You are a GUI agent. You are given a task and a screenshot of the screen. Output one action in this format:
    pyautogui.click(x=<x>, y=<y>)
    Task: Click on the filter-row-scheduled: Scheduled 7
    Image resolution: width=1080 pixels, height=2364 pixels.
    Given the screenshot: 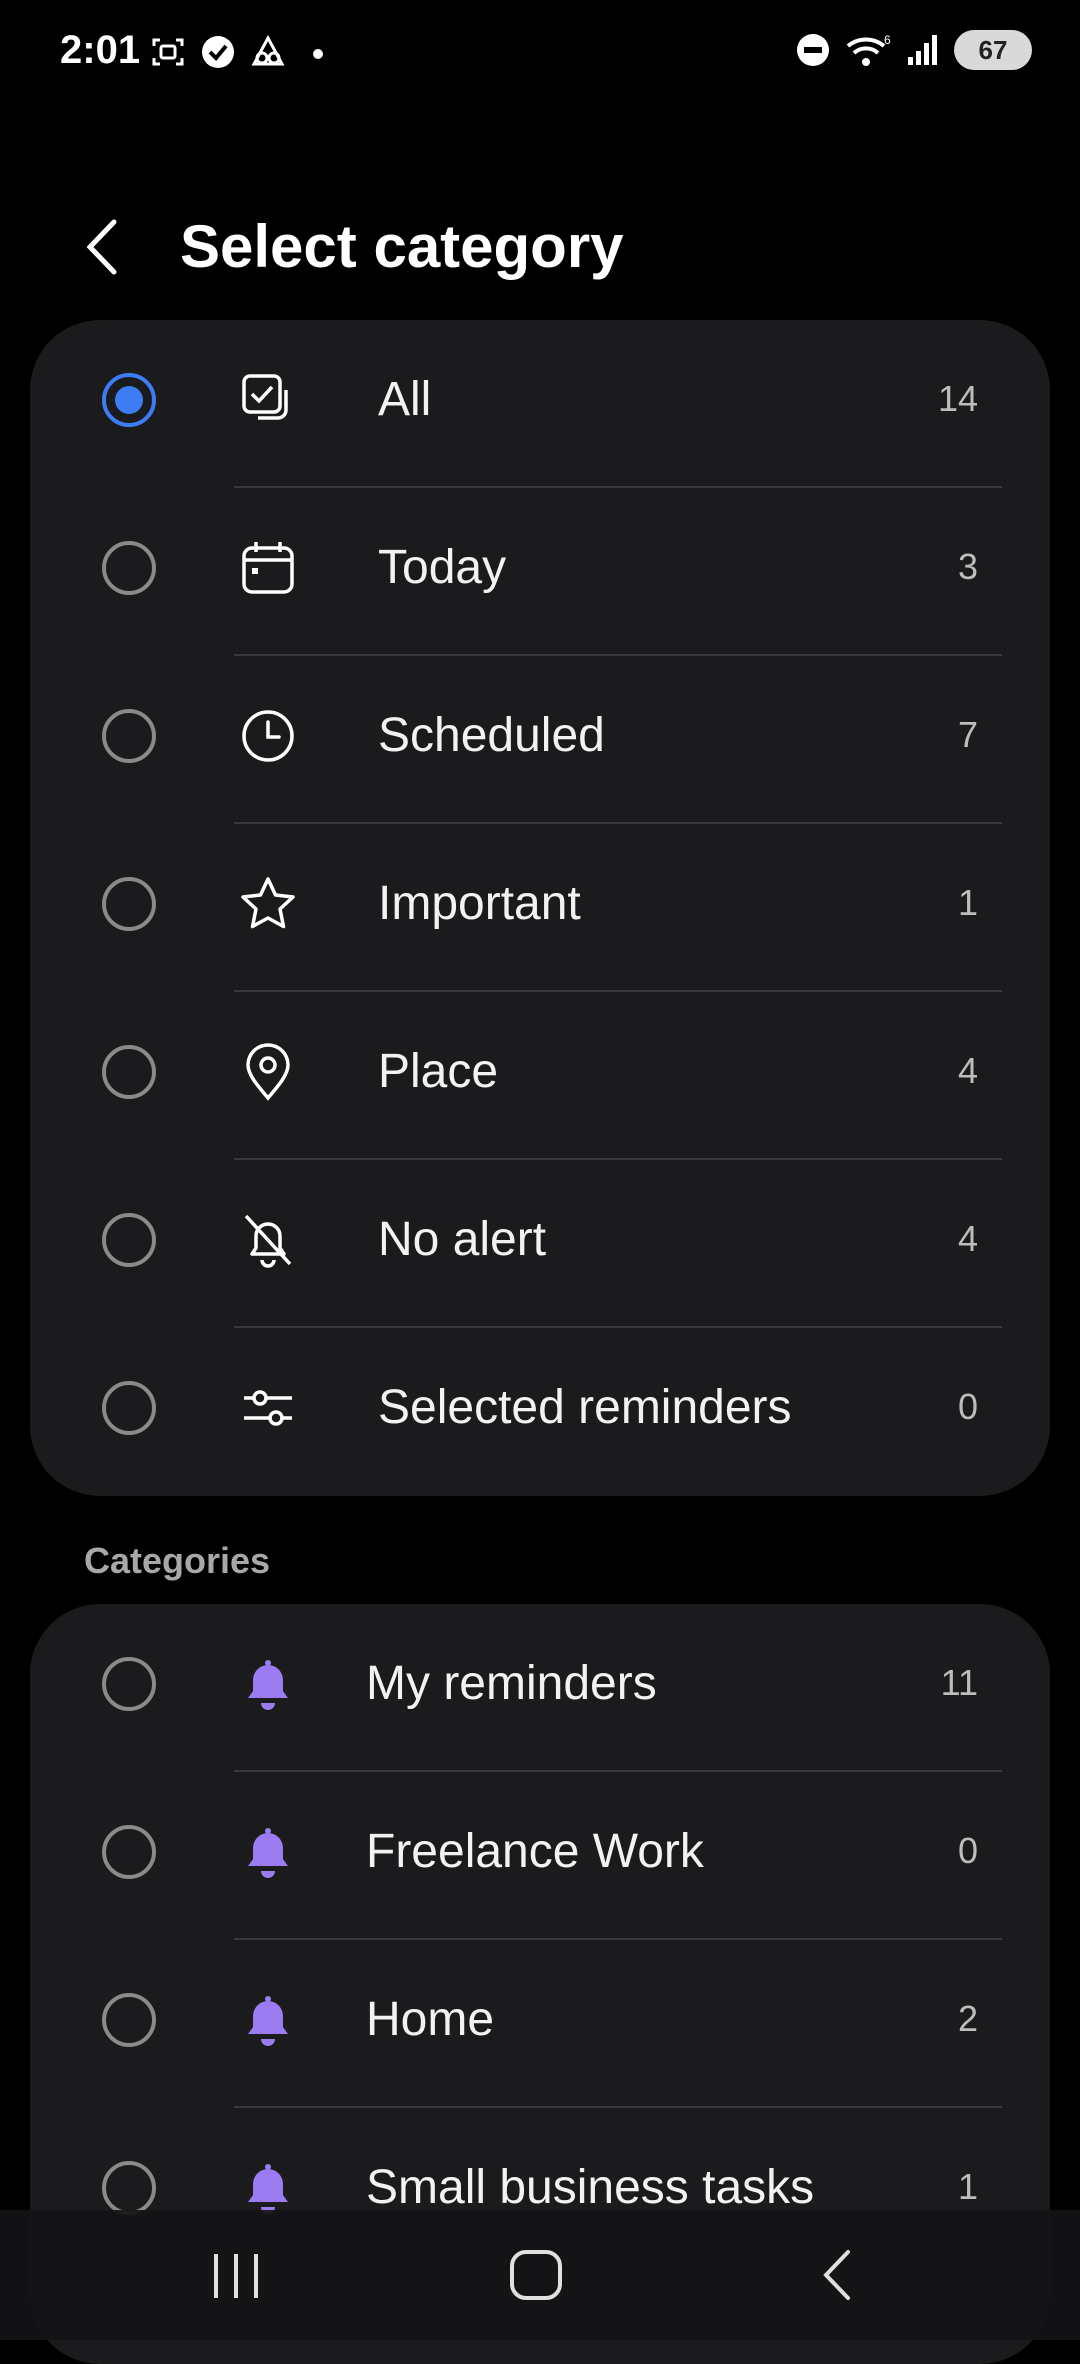 What is the action you would take?
    pyautogui.click(x=540, y=740)
    